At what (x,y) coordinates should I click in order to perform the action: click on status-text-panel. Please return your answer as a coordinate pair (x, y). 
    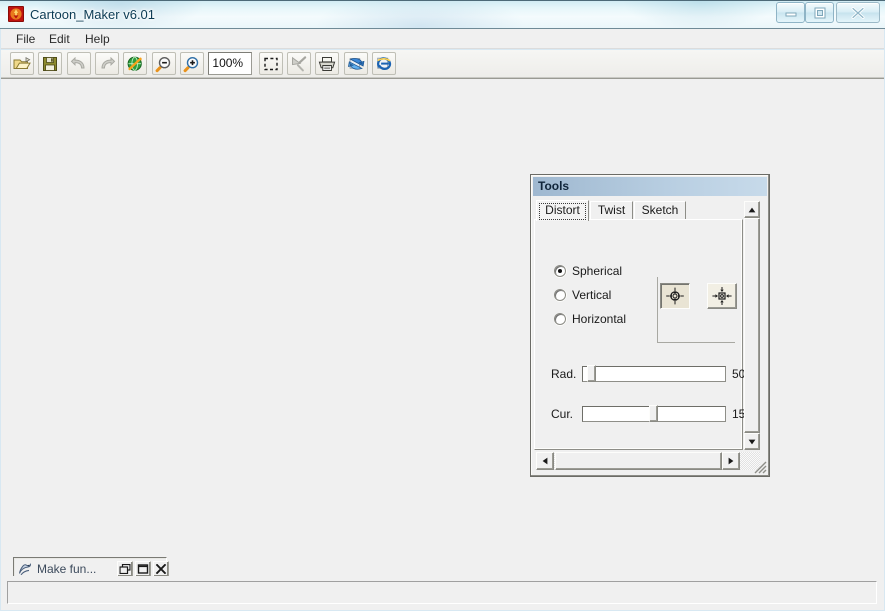
    Looking at the image, I should click on (442, 592).